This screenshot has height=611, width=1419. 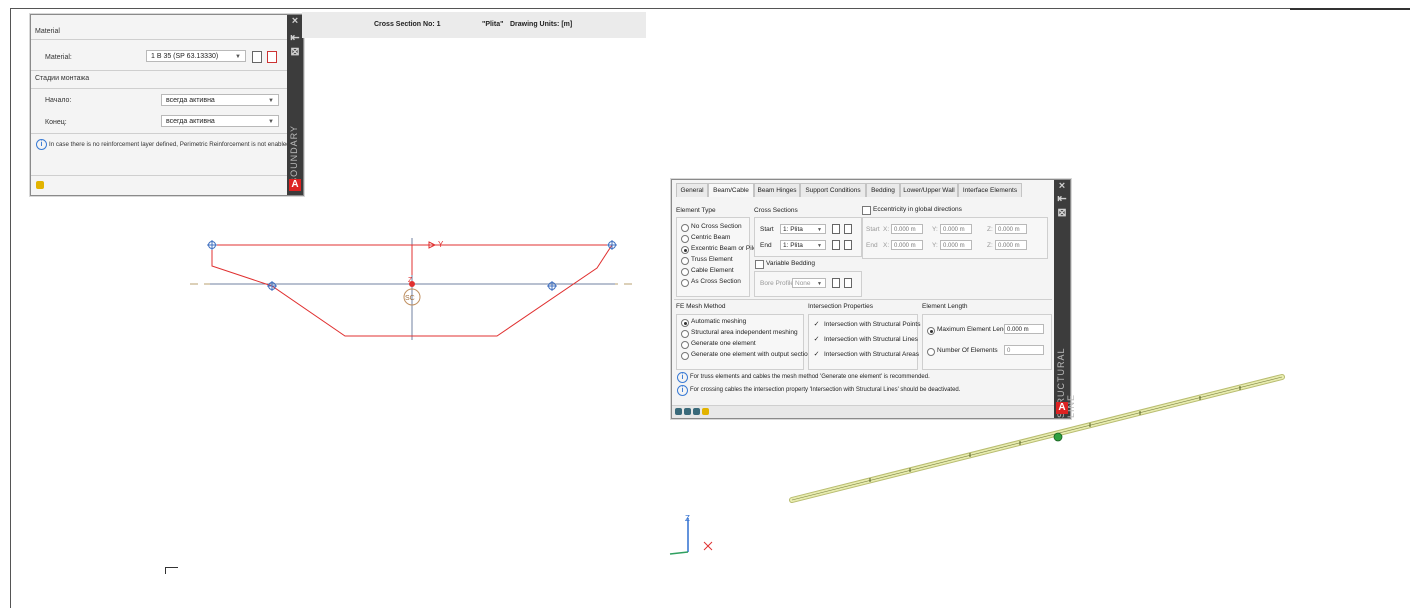 What do you see at coordinates (685, 334) in the screenshot?
I see `radio-area-independent` at bounding box center [685, 334].